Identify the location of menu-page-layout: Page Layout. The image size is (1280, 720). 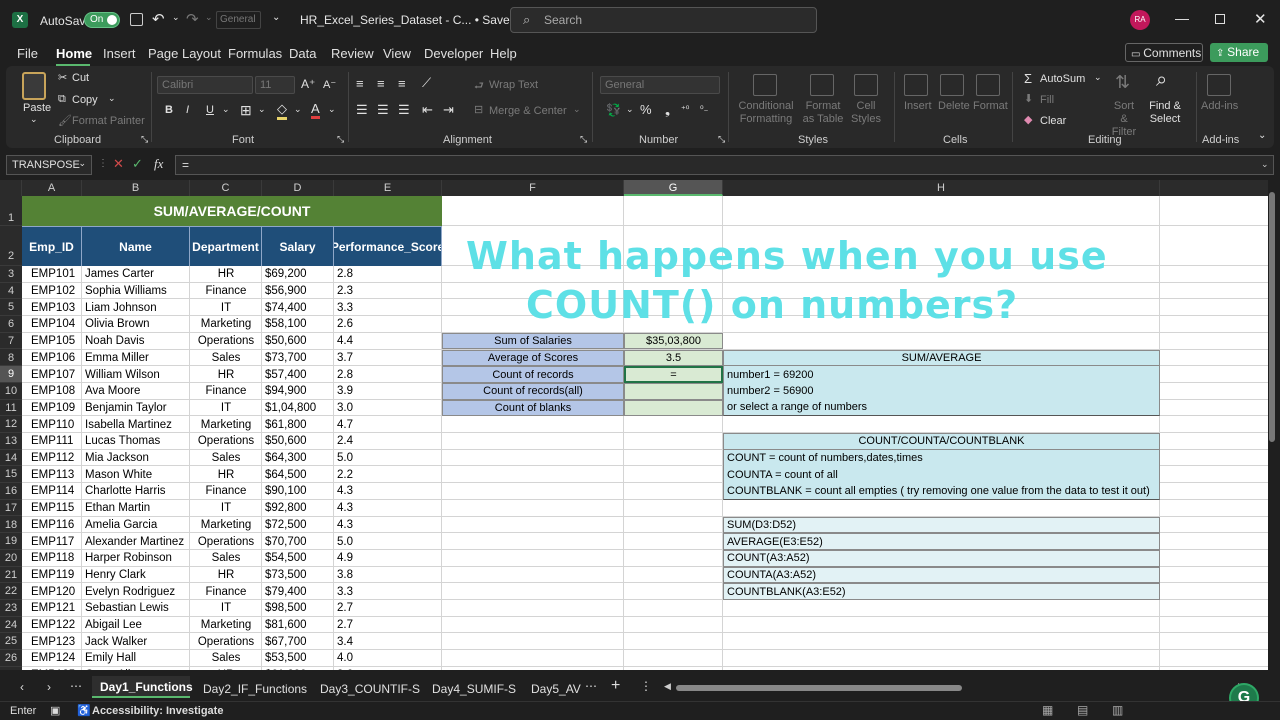
(184, 53).